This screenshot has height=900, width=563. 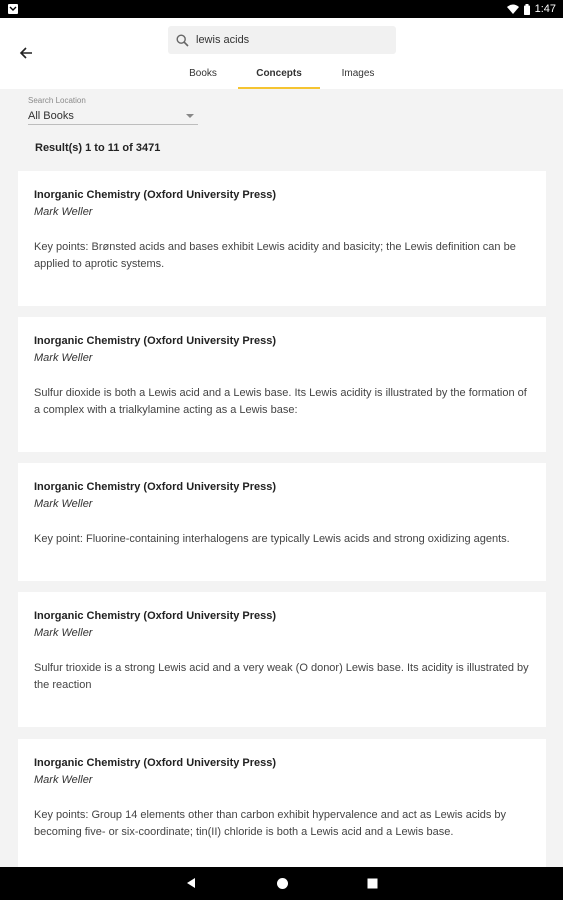 I want to click on status-time: 1:47, so click(x=545, y=9).